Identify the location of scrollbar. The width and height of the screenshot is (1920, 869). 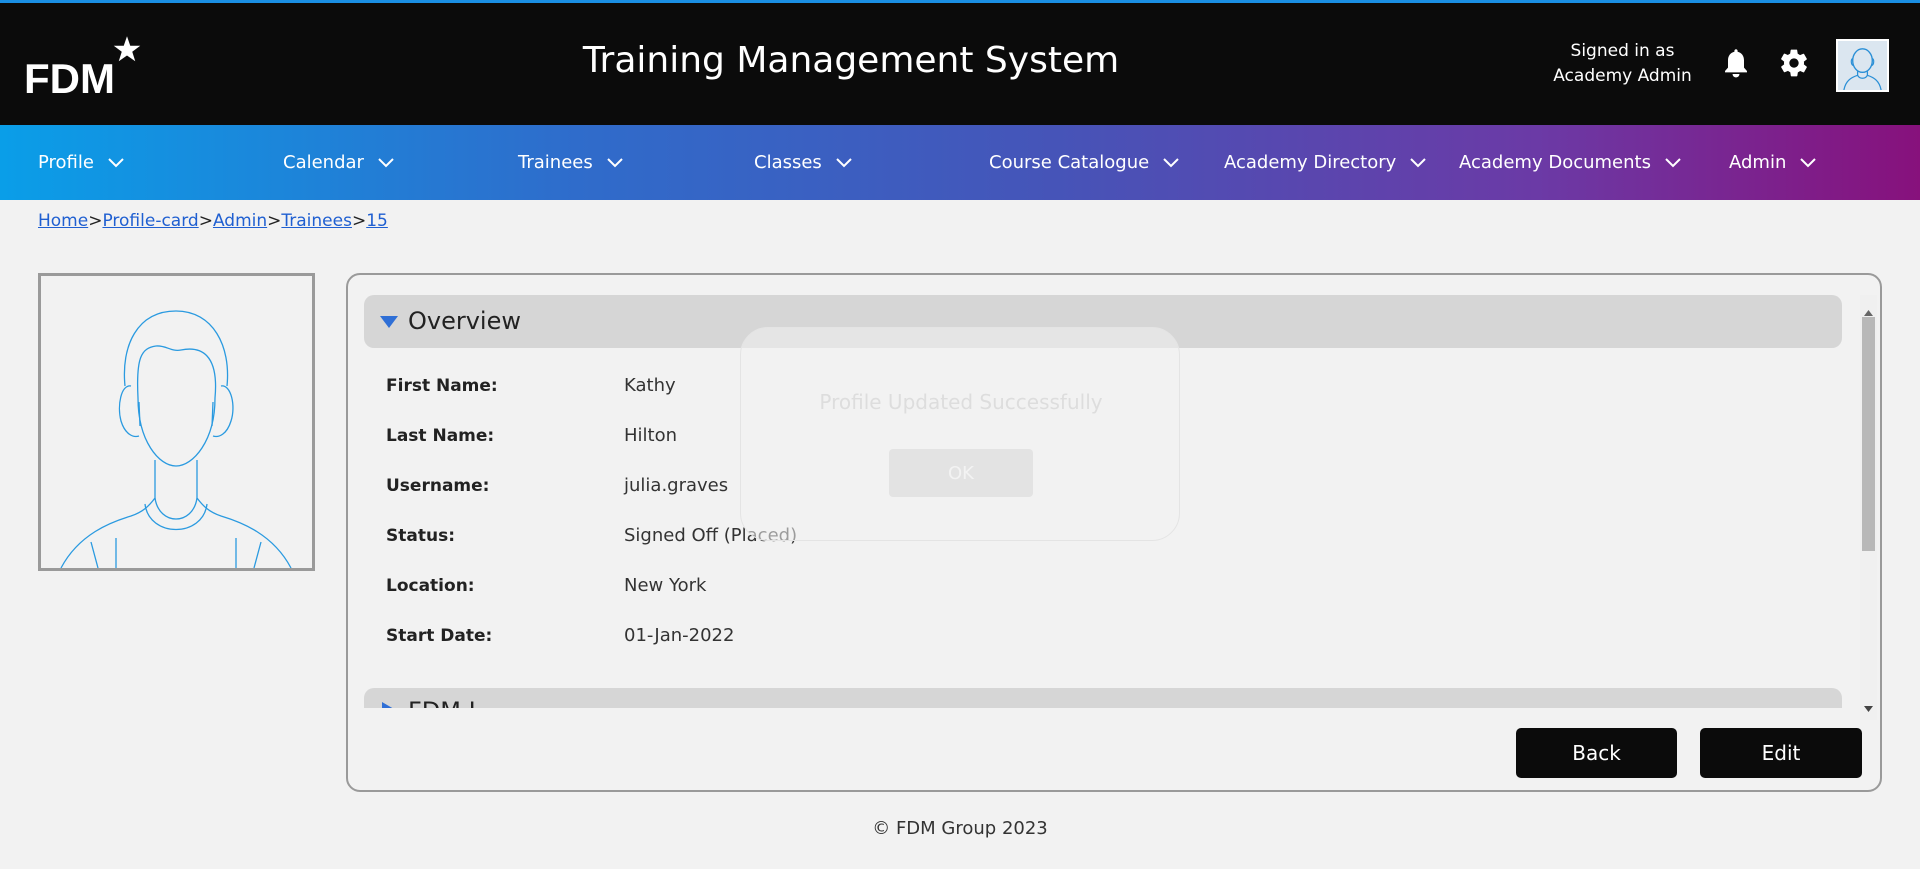
(1868, 507).